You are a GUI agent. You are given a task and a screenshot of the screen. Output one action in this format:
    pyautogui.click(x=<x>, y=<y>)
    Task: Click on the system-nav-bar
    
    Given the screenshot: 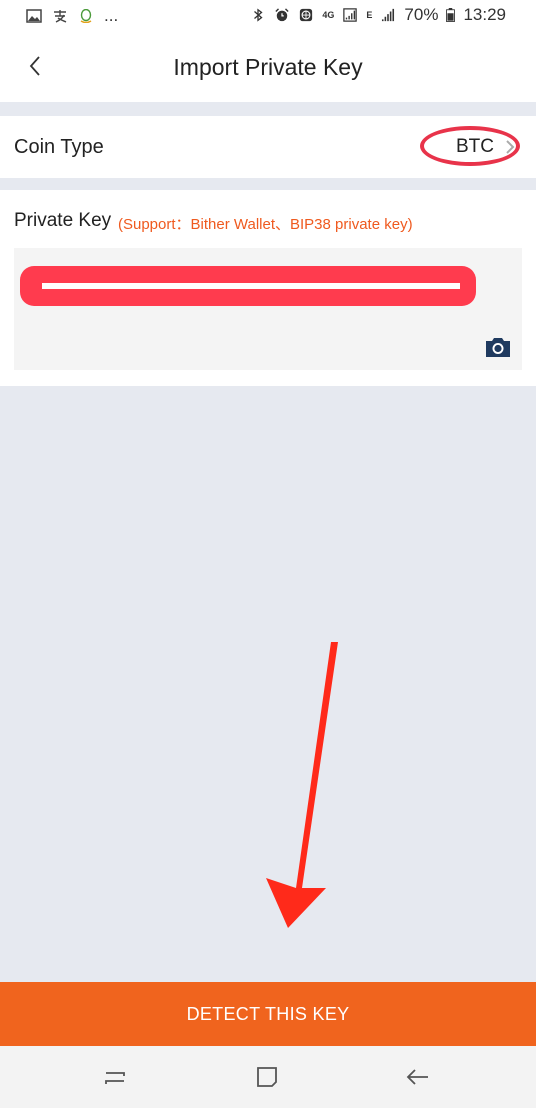 What is the action you would take?
    pyautogui.click(x=268, y=1077)
    